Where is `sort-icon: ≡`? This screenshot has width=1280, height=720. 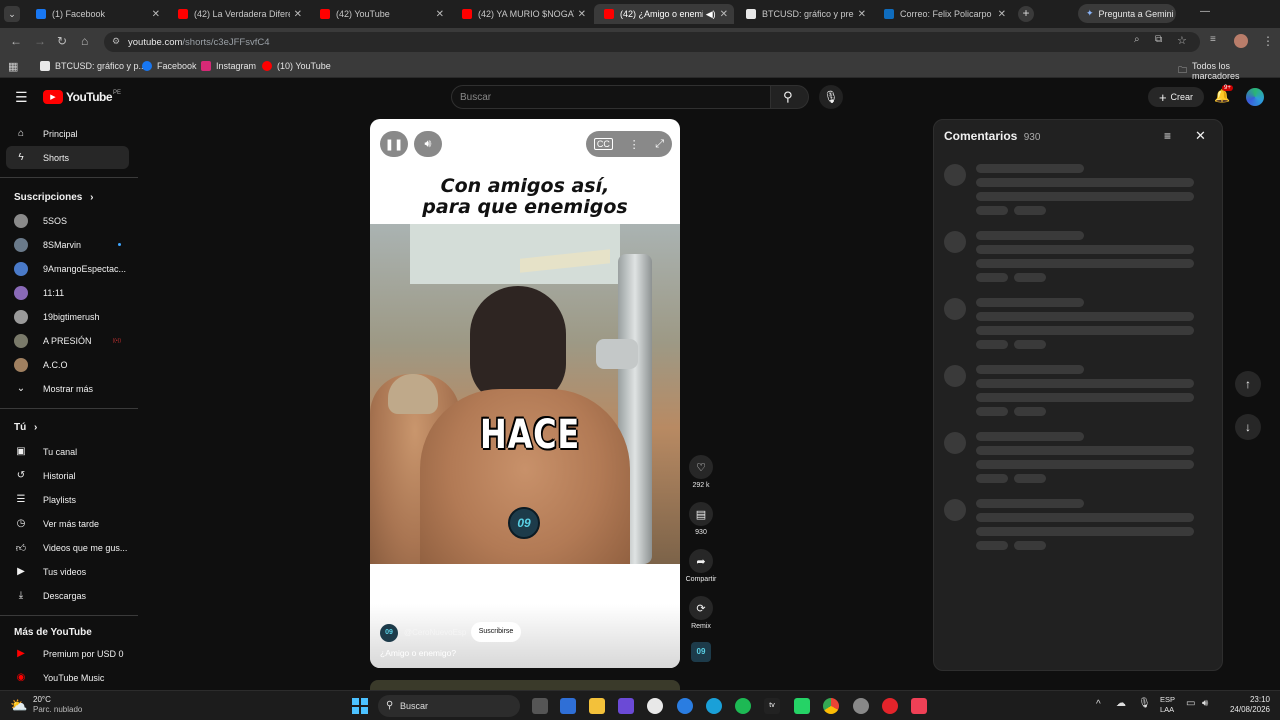 sort-icon: ≡ is located at coordinates (1167, 136).